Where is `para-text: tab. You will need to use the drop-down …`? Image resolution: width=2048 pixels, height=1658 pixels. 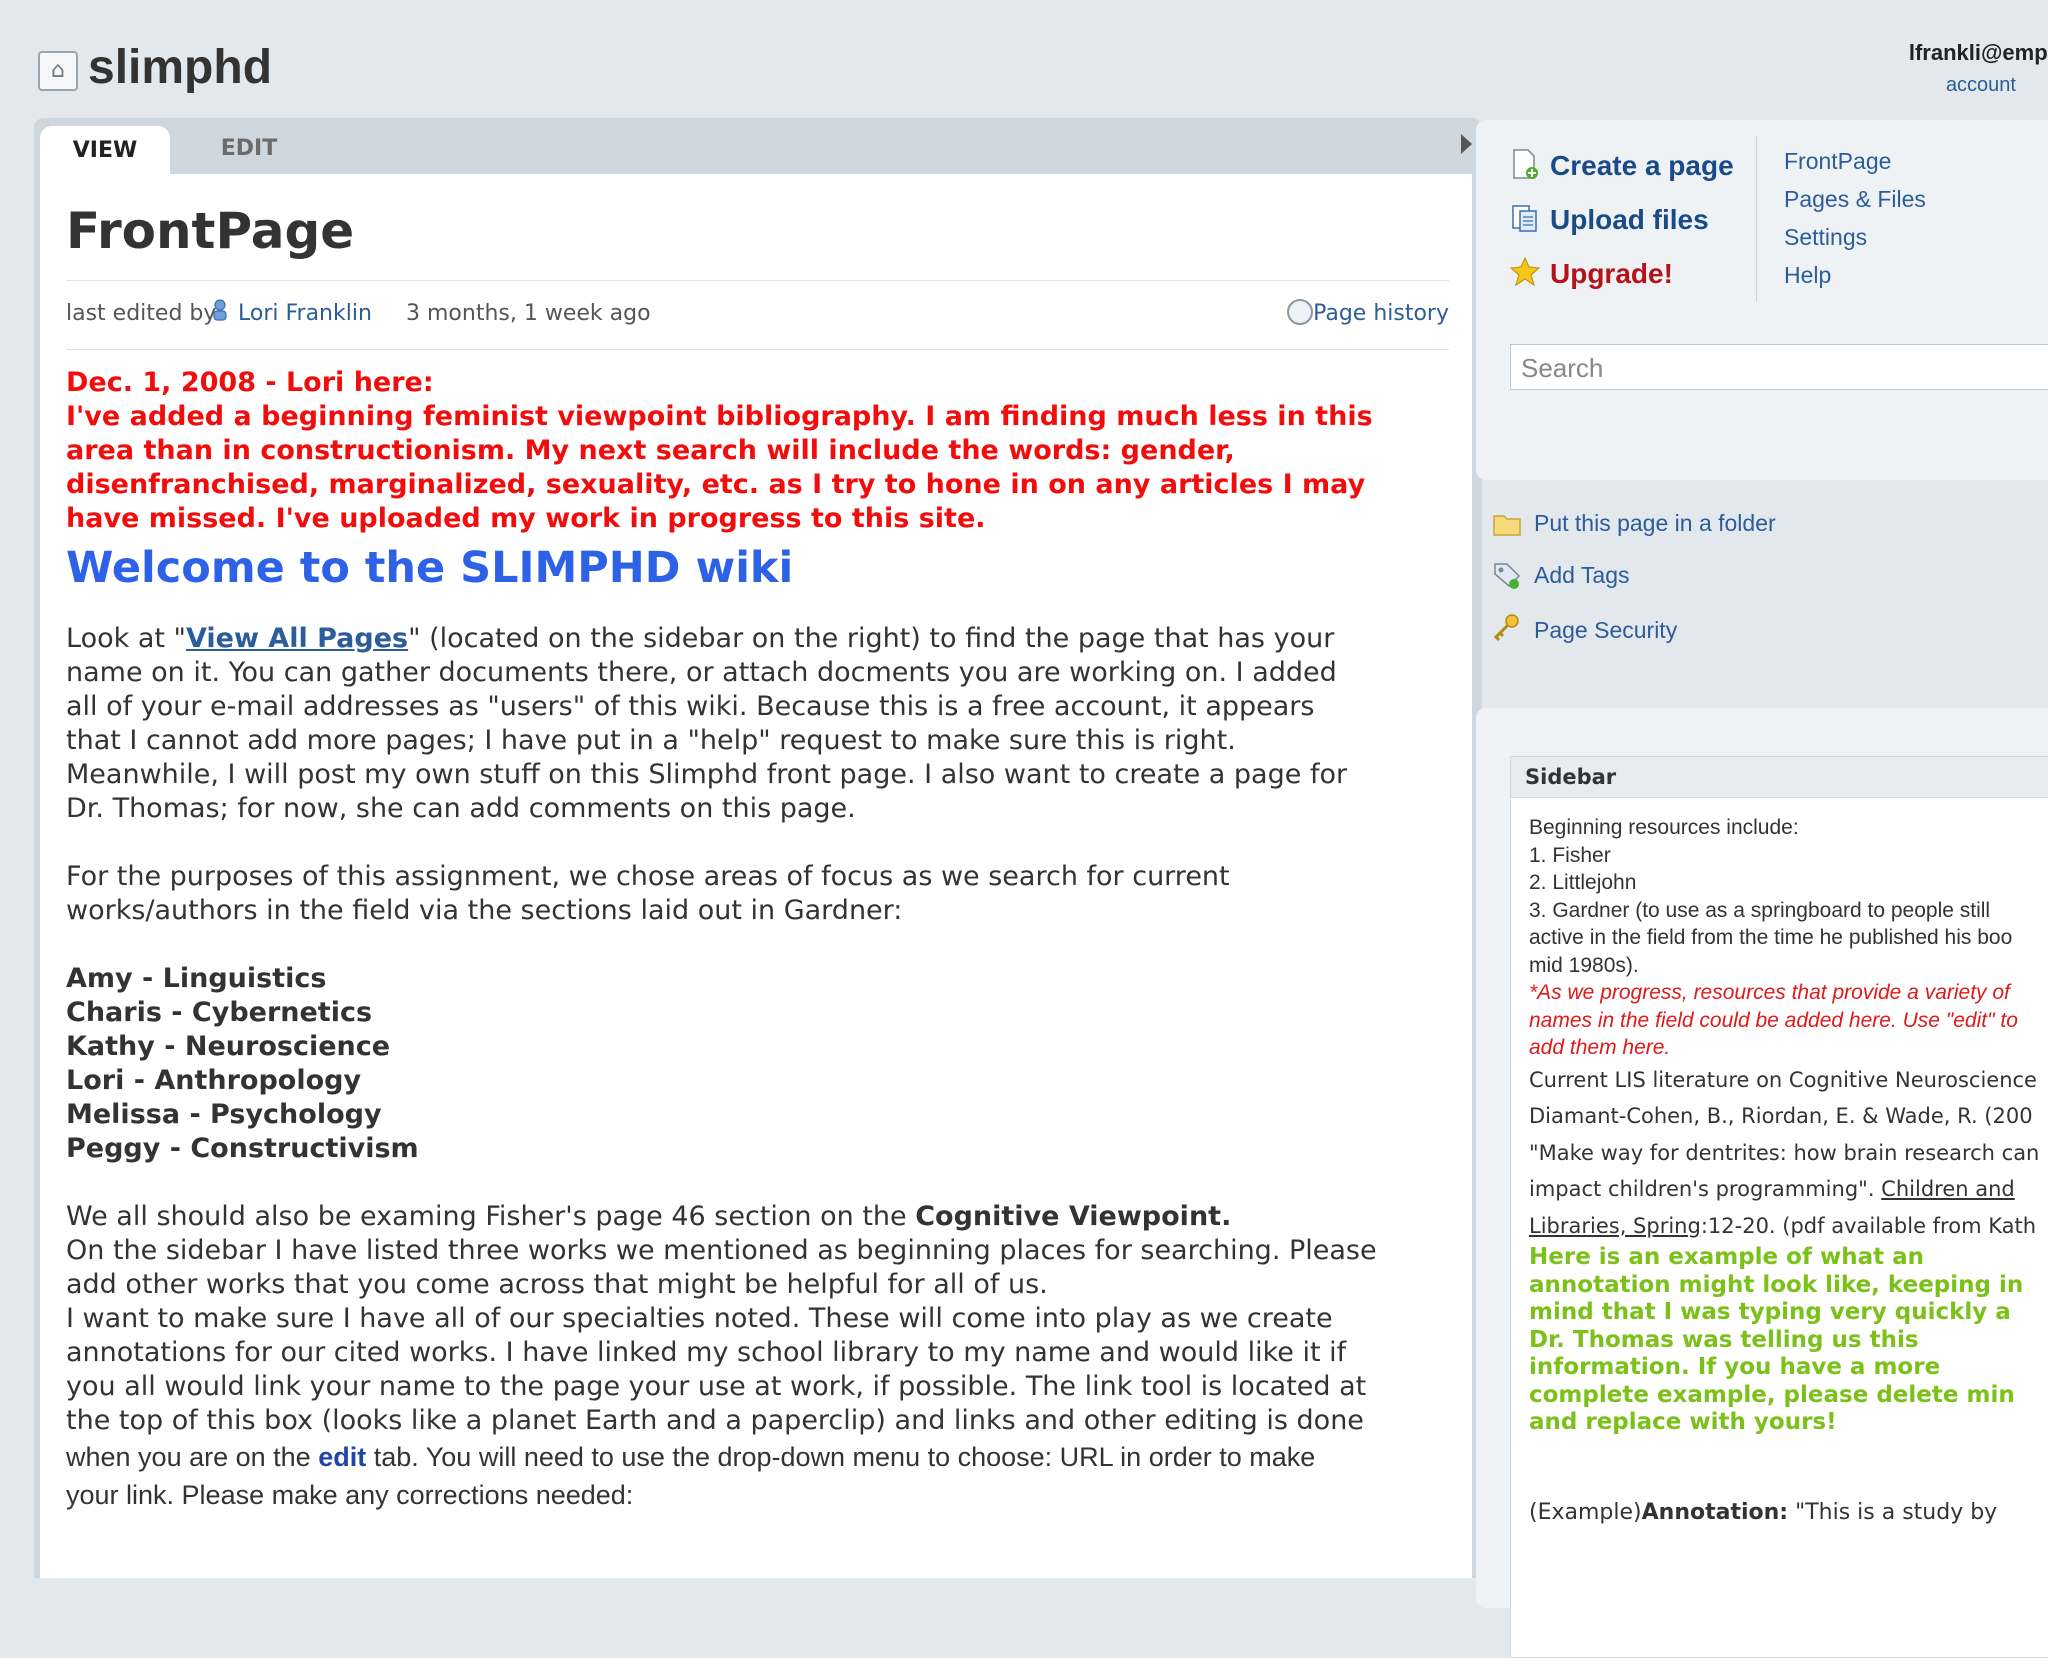
para-text: tab. You will need to use the drop-down … is located at coordinates (841, 1457).